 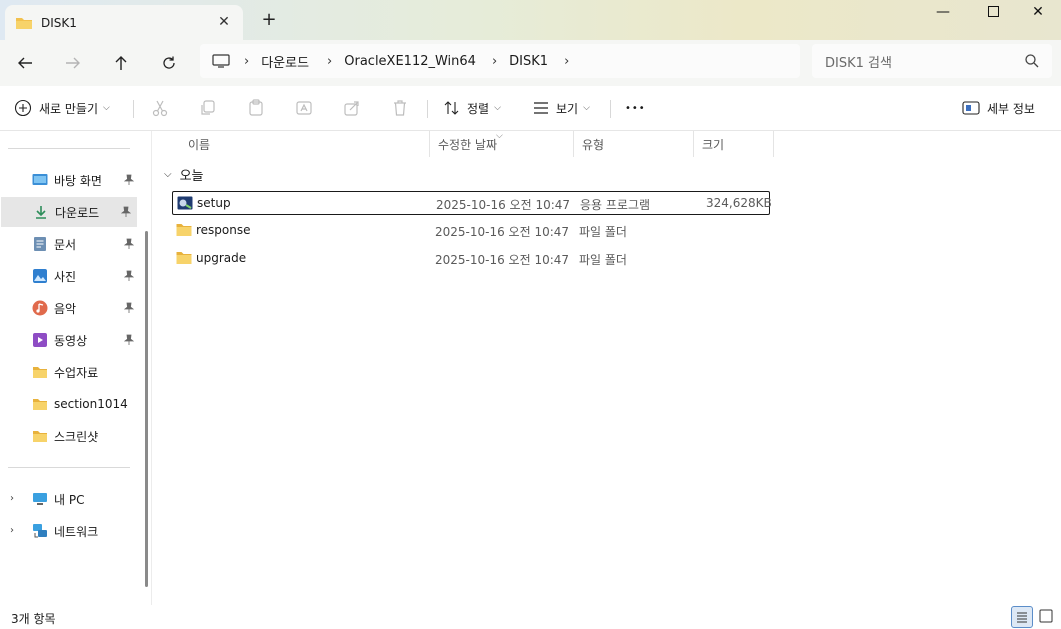 What do you see at coordinates (214, 203) in the screenshot?
I see `file-name: setup` at bounding box center [214, 203].